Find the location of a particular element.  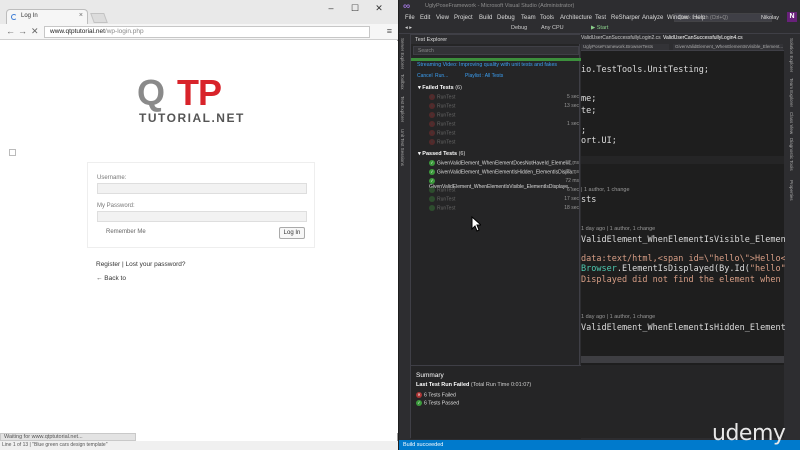

forward-arrow-icon: → is located at coordinates (22, 31).